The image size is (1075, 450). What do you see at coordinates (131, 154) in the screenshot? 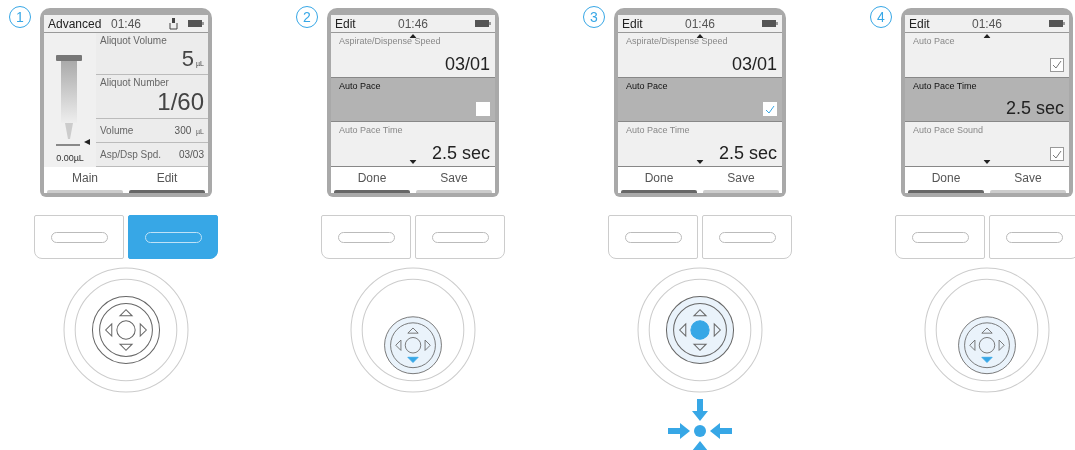
I see `field-label: Asp/Dsp Spd.` at bounding box center [131, 154].